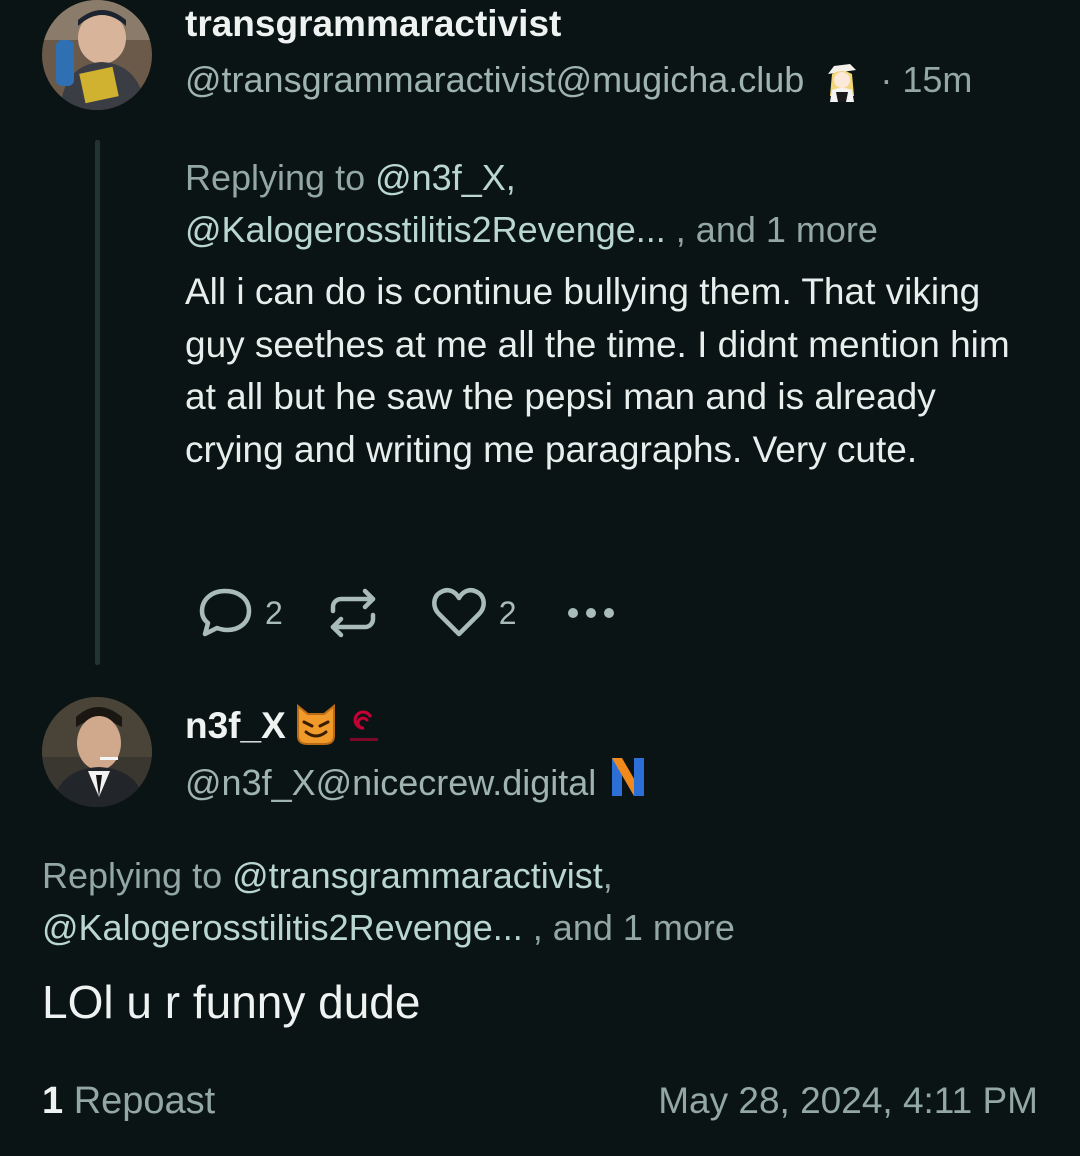  Describe the element at coordinates (937, 79) in the screenshot. I see `post1-time: 15m` at that location.